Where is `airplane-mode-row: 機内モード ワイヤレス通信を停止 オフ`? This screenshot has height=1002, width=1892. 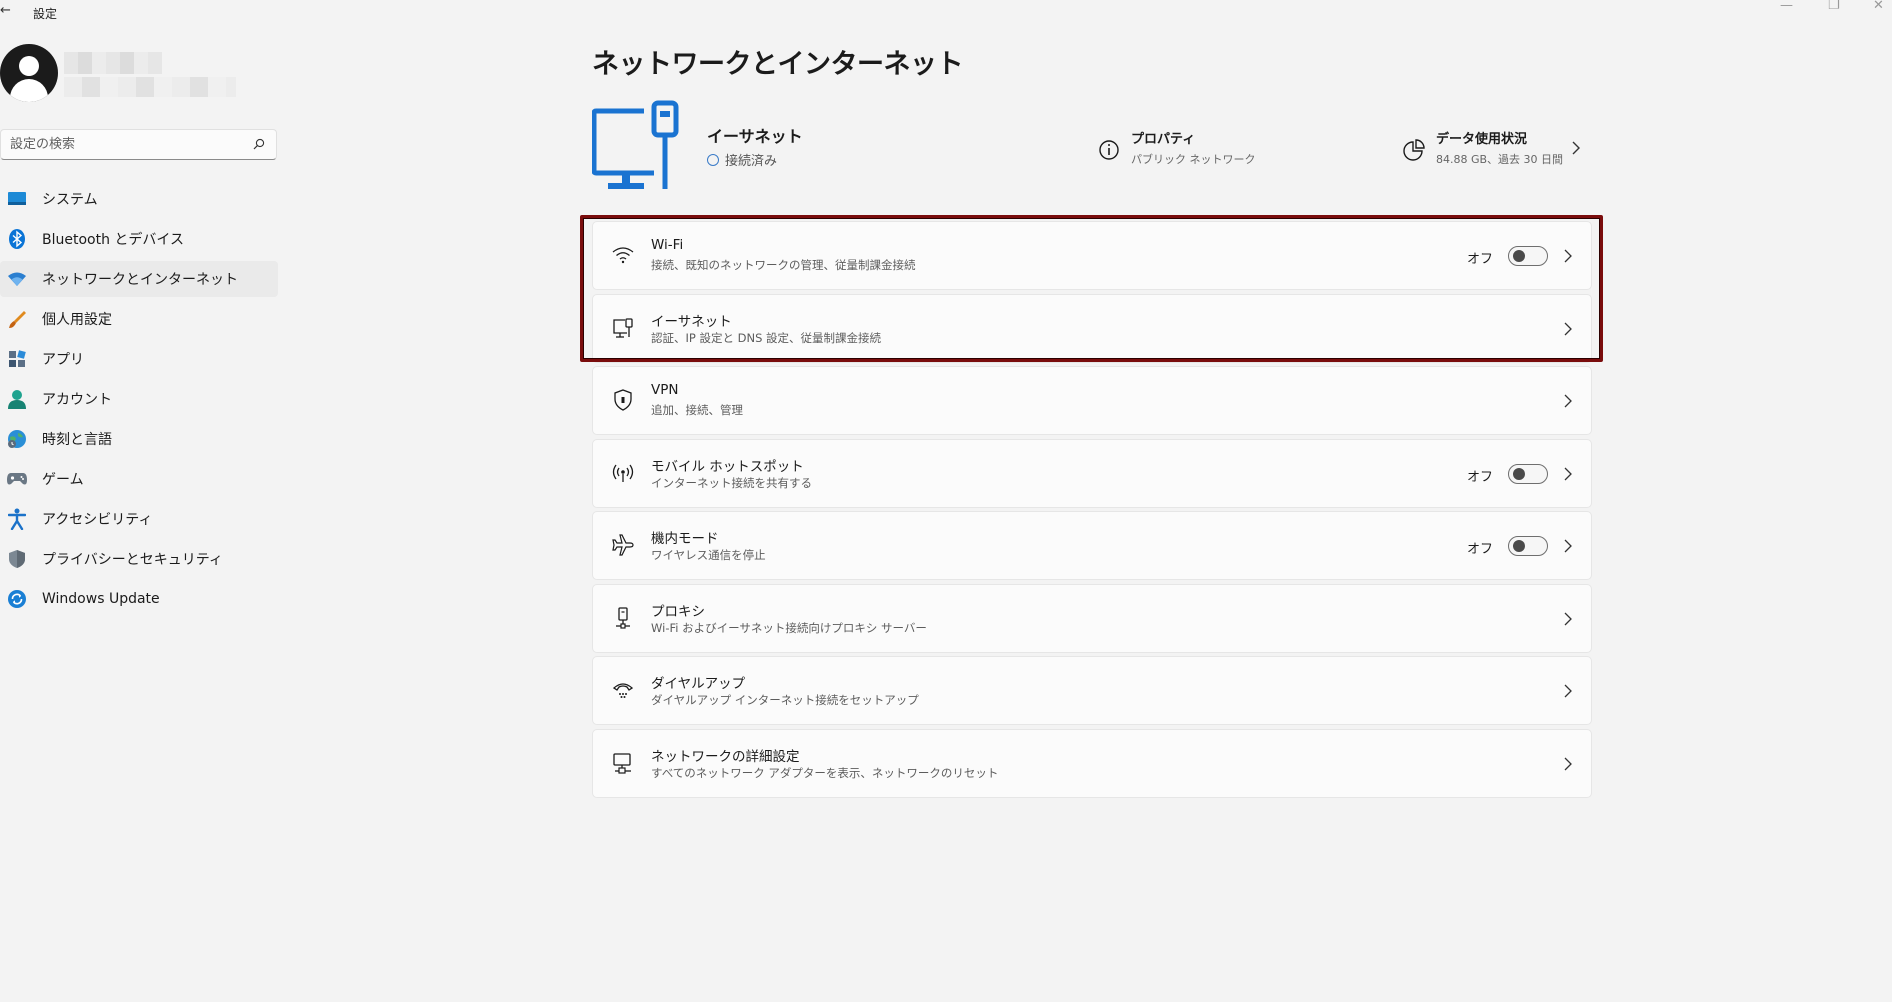 airplane-mode-row: 機内モード ワイヤレス通信を停止 オフ is located at coordinates (1092, 545).